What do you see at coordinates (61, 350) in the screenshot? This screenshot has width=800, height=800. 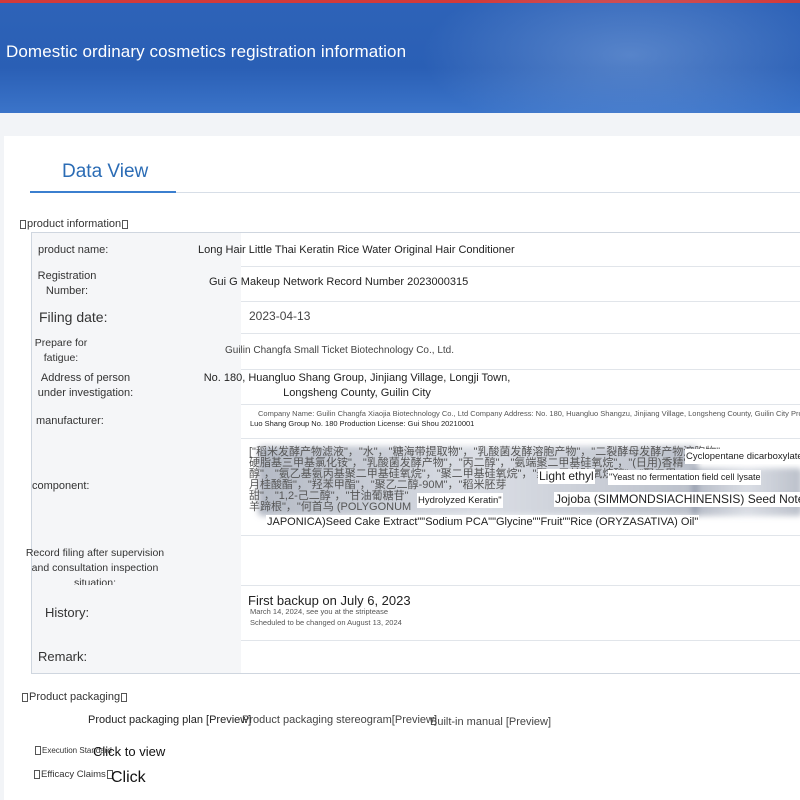 I see `prepare-label: Prepare for fatigue:` at bounding box center [61, 350].